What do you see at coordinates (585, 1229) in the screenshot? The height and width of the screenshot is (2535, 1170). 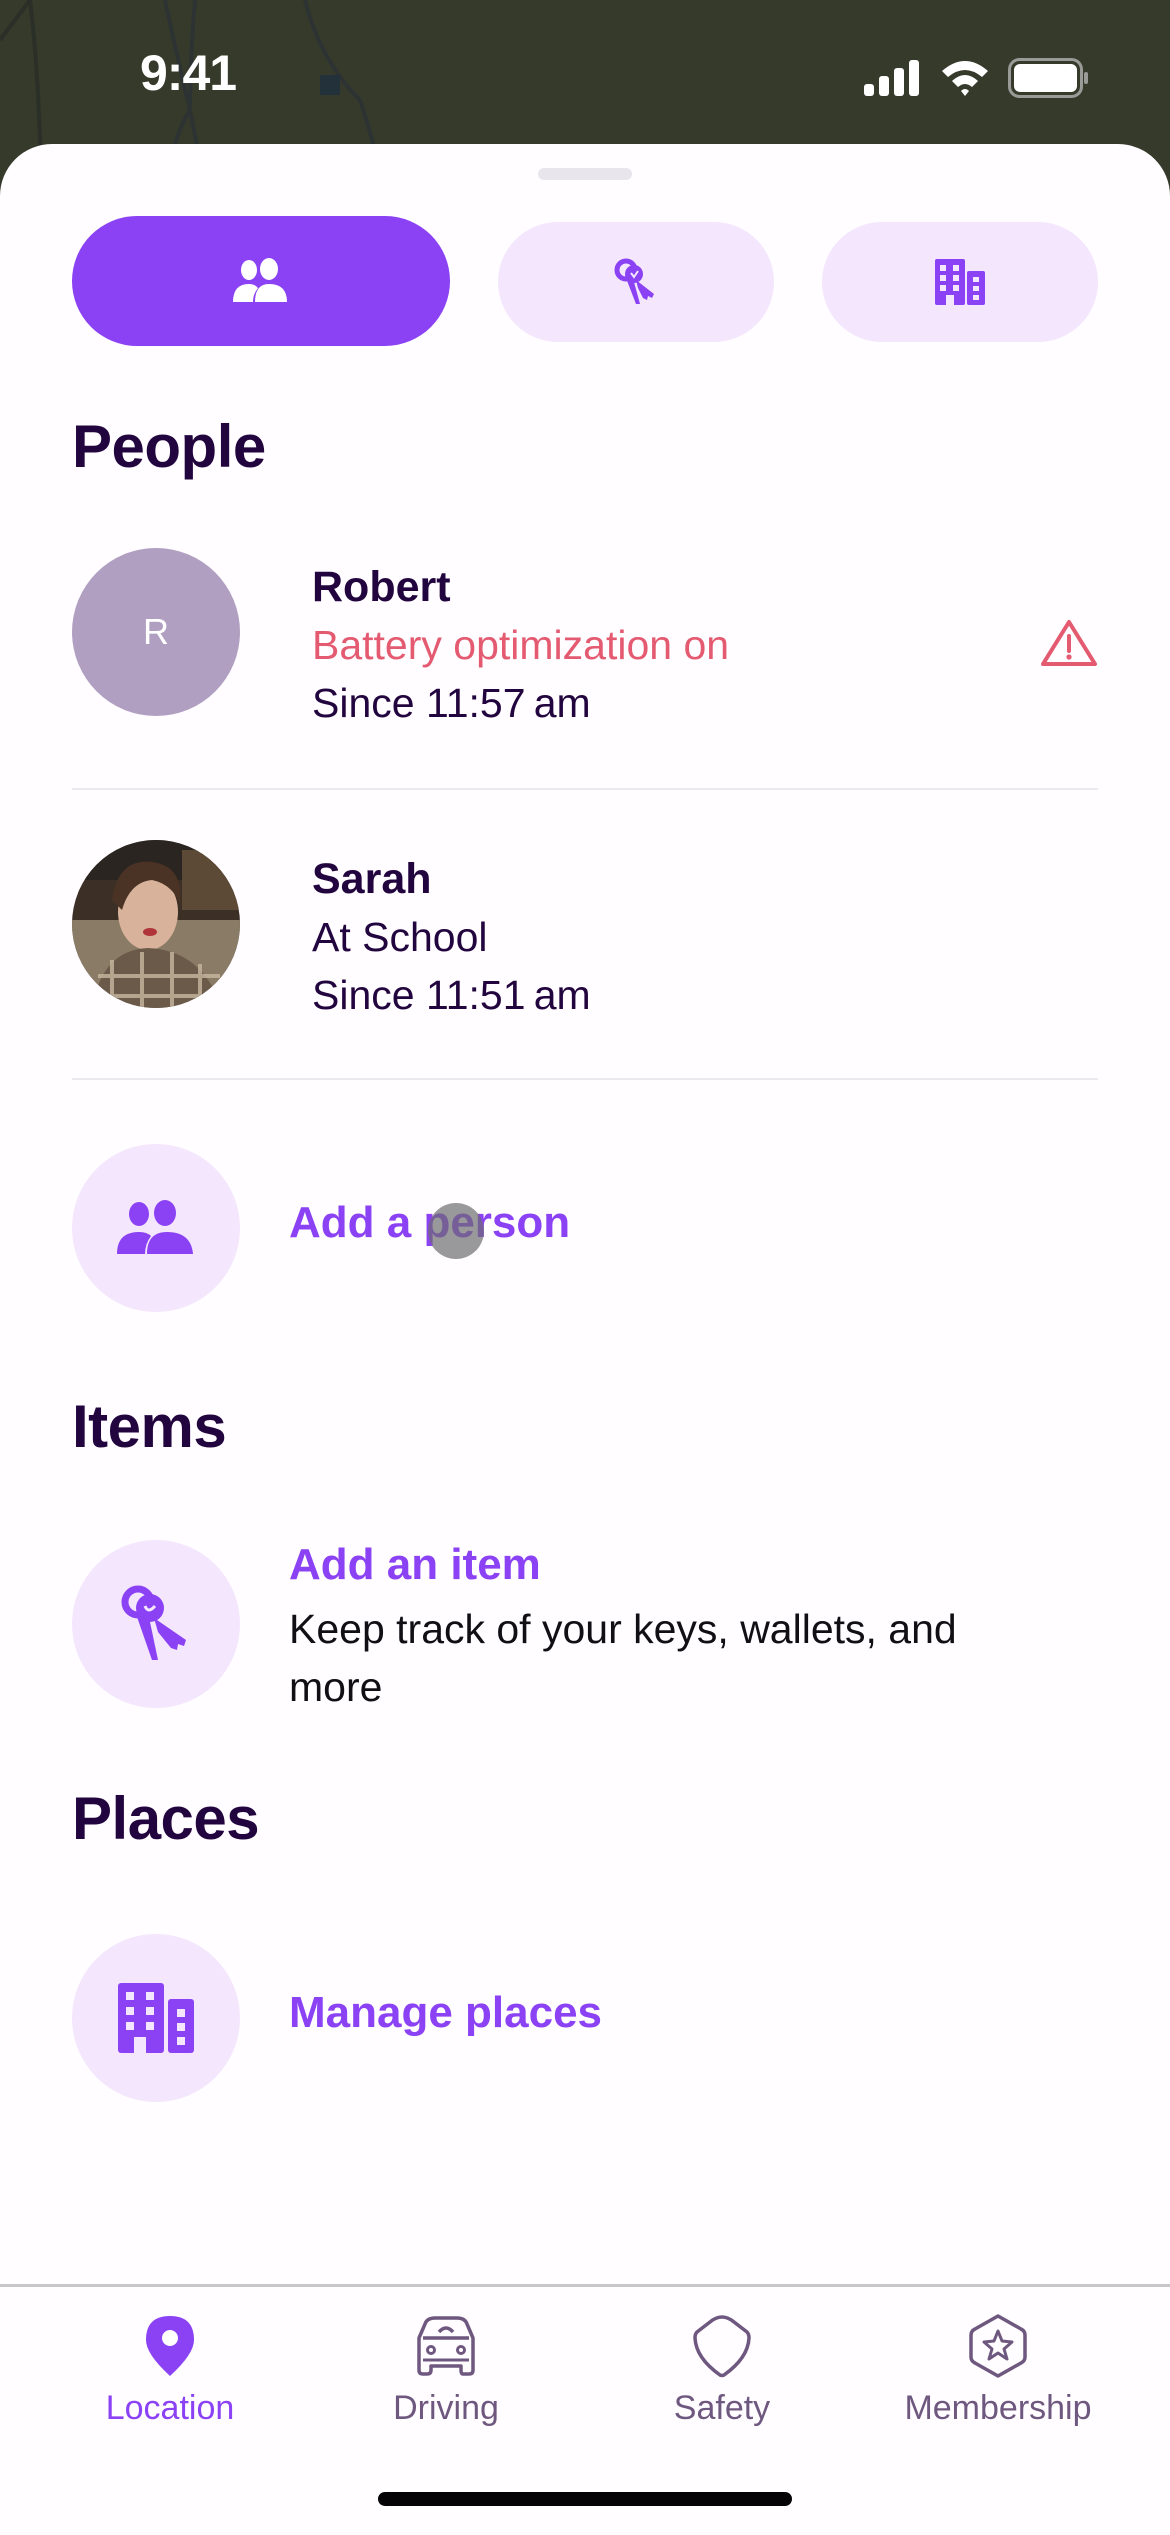 I see `add-person-button: Add a person` at bounding box center [585, 1229].